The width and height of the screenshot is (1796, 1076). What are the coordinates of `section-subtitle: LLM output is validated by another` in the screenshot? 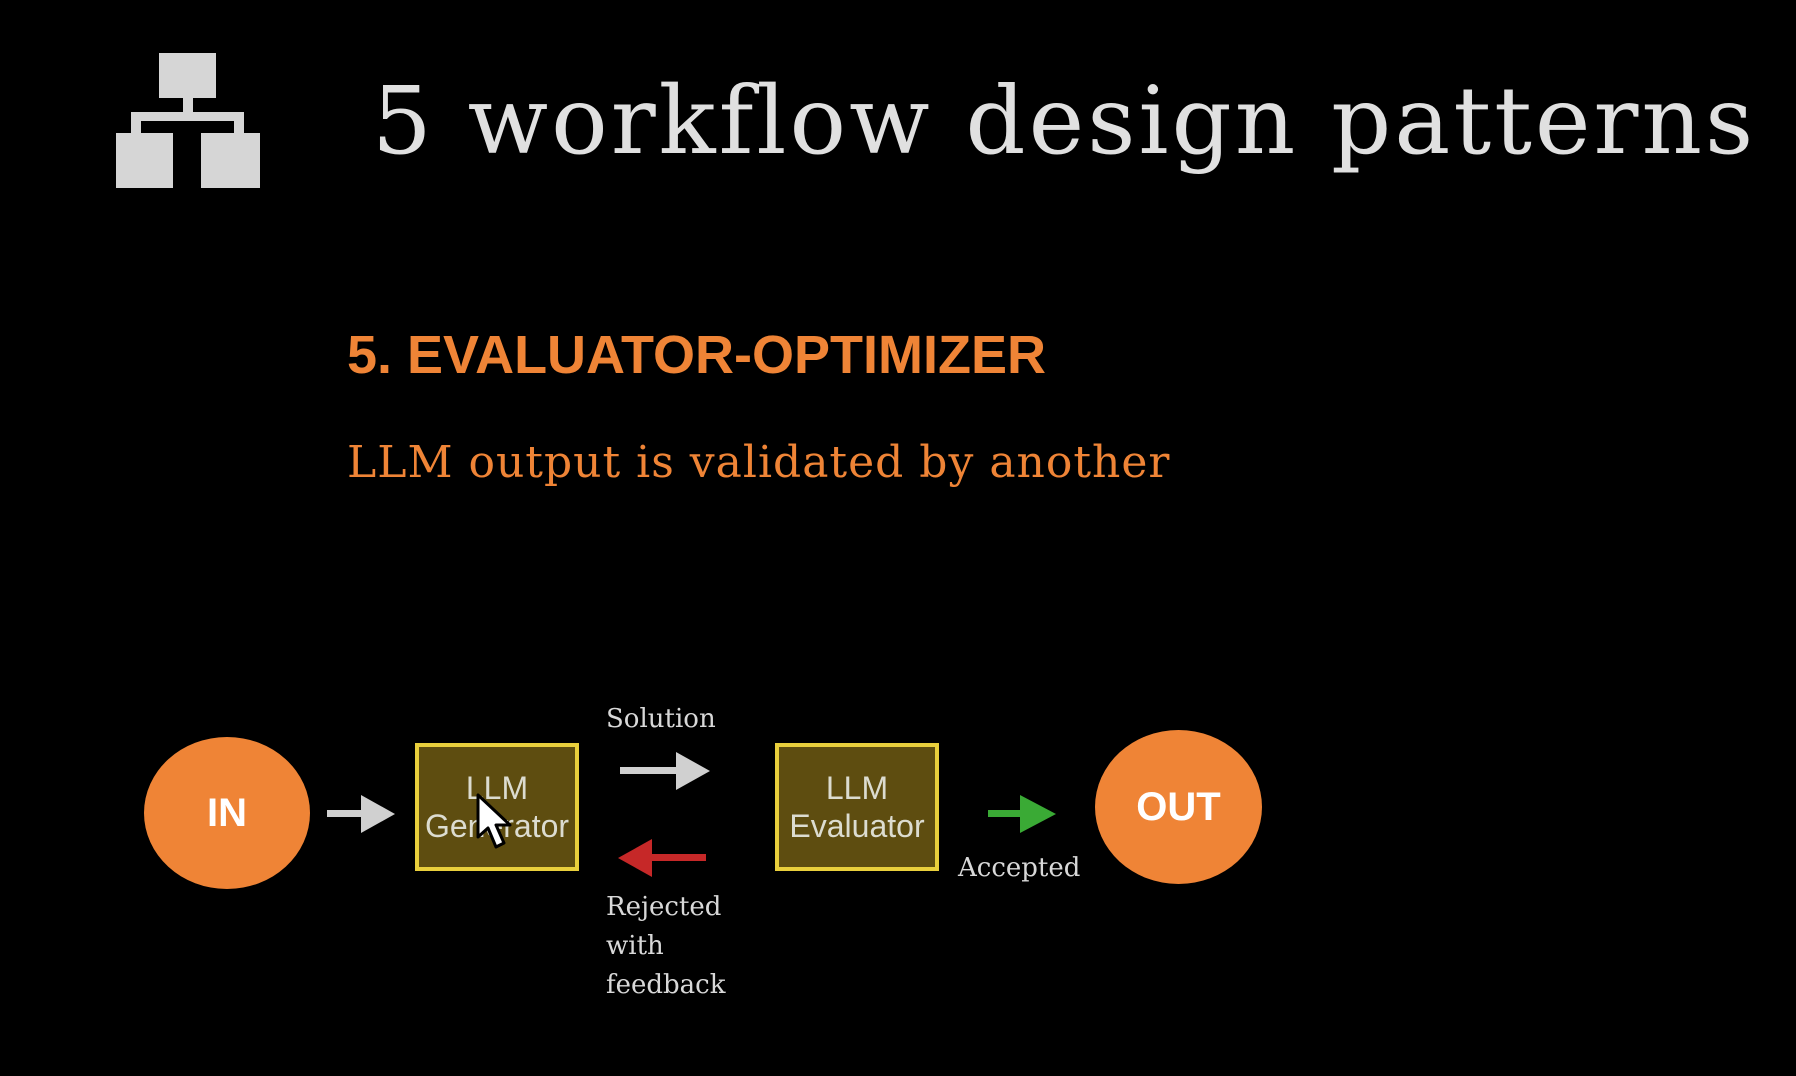 It's located at (759, 462).